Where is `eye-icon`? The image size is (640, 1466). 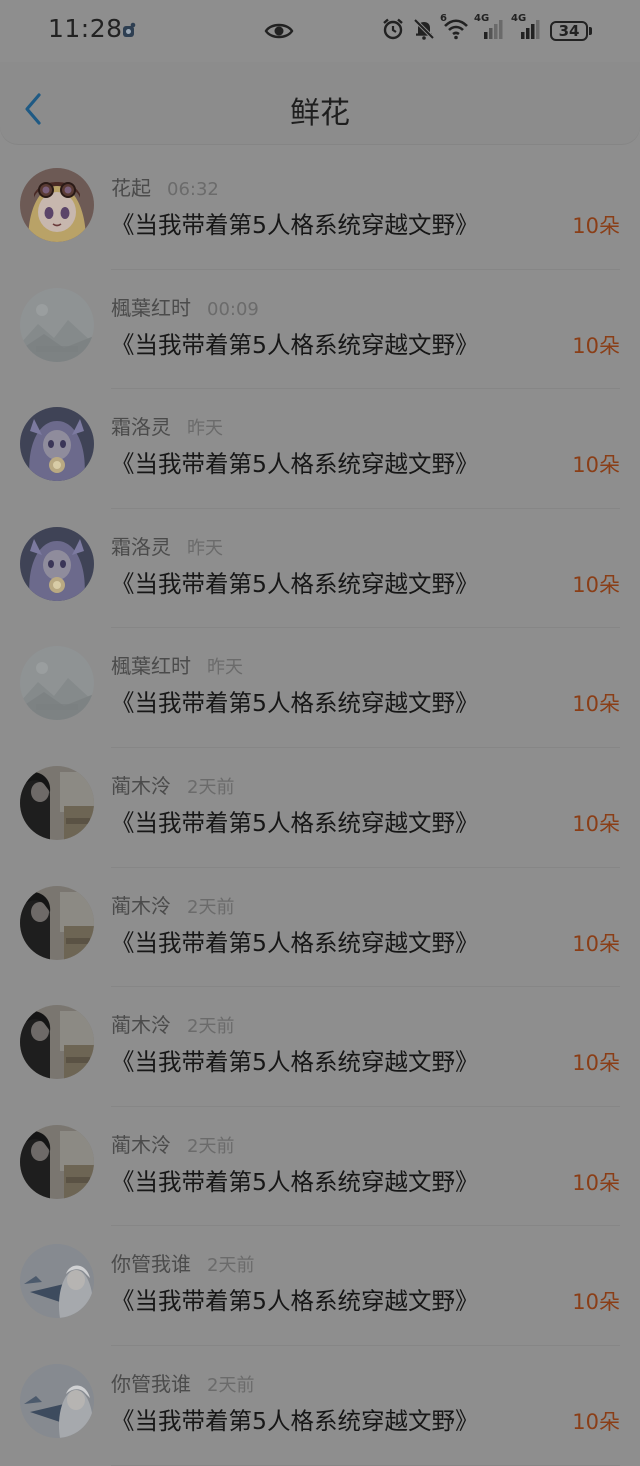
eye-icon is located at coordinates (279, 33).